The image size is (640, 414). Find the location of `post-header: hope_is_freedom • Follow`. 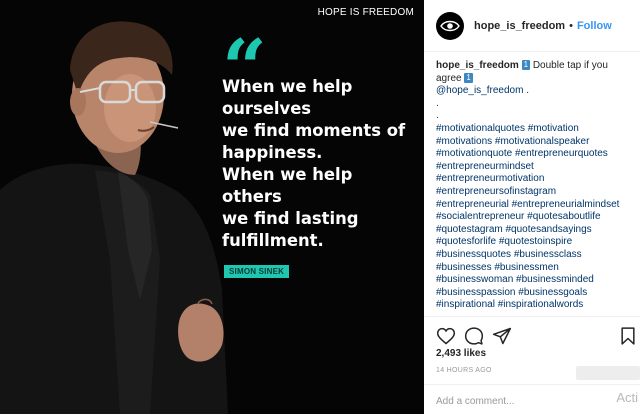

post-header: hope_is_freedom • Follow is located at coordinates (532, 26).